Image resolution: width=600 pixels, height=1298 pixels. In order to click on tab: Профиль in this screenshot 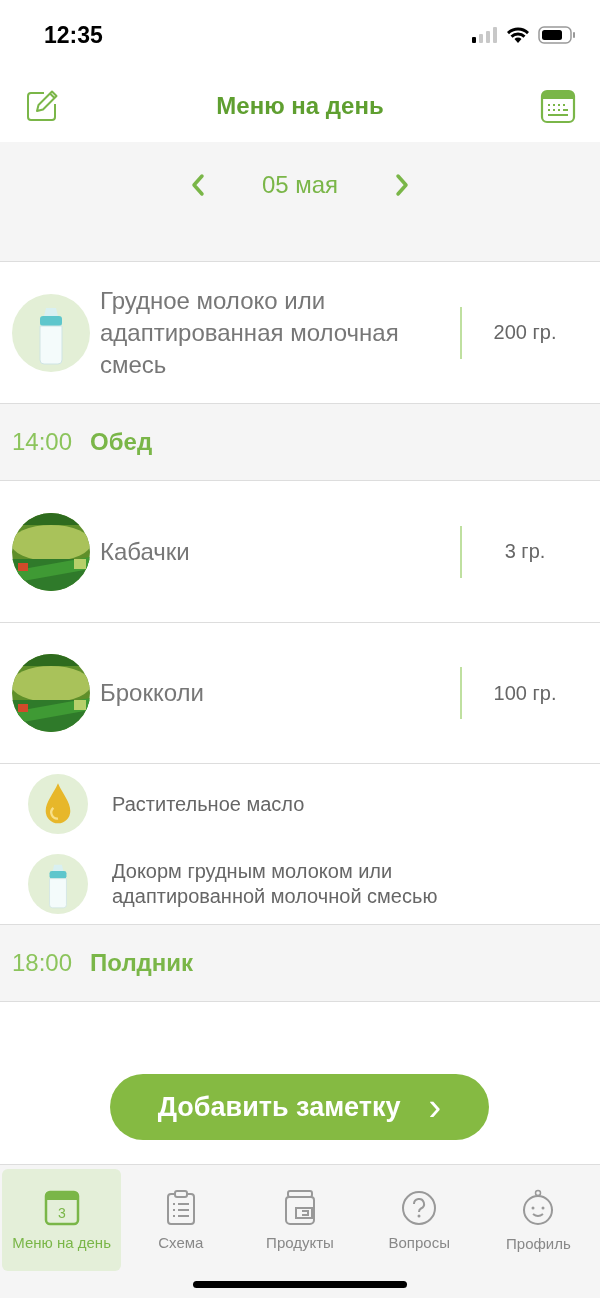, I will do `click(538, 1220)`.